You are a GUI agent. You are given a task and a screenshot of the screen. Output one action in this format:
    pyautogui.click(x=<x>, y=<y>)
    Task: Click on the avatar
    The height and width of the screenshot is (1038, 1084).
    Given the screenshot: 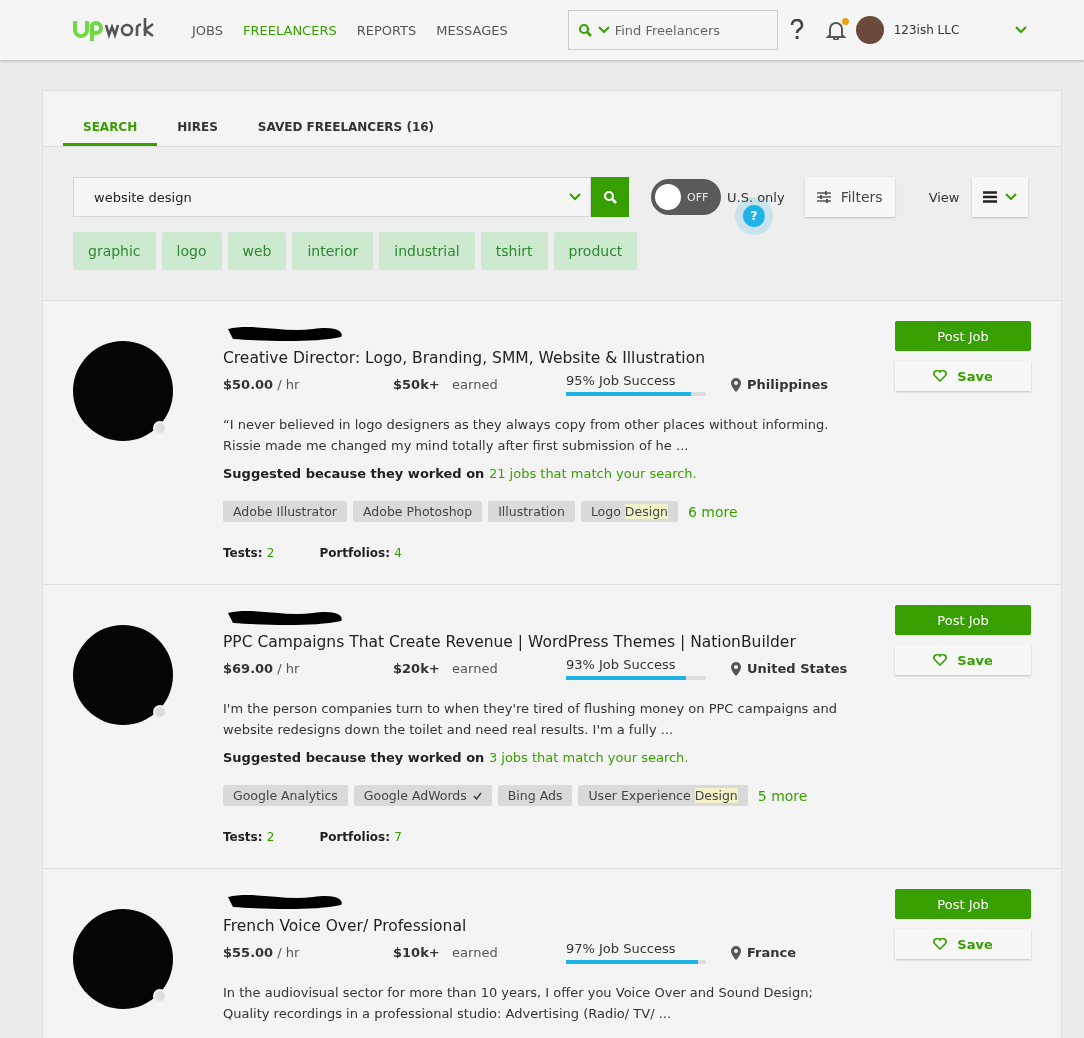 What is the action you would take?
    pyautogui.click(x=869, y=30)
    